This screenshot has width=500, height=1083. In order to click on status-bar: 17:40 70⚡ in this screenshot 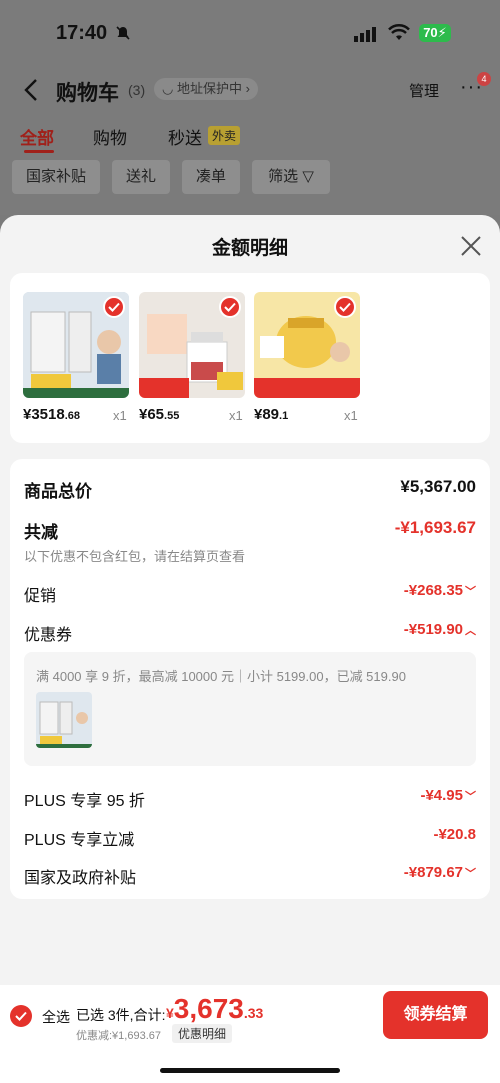, I will do `click(250, 32)`.